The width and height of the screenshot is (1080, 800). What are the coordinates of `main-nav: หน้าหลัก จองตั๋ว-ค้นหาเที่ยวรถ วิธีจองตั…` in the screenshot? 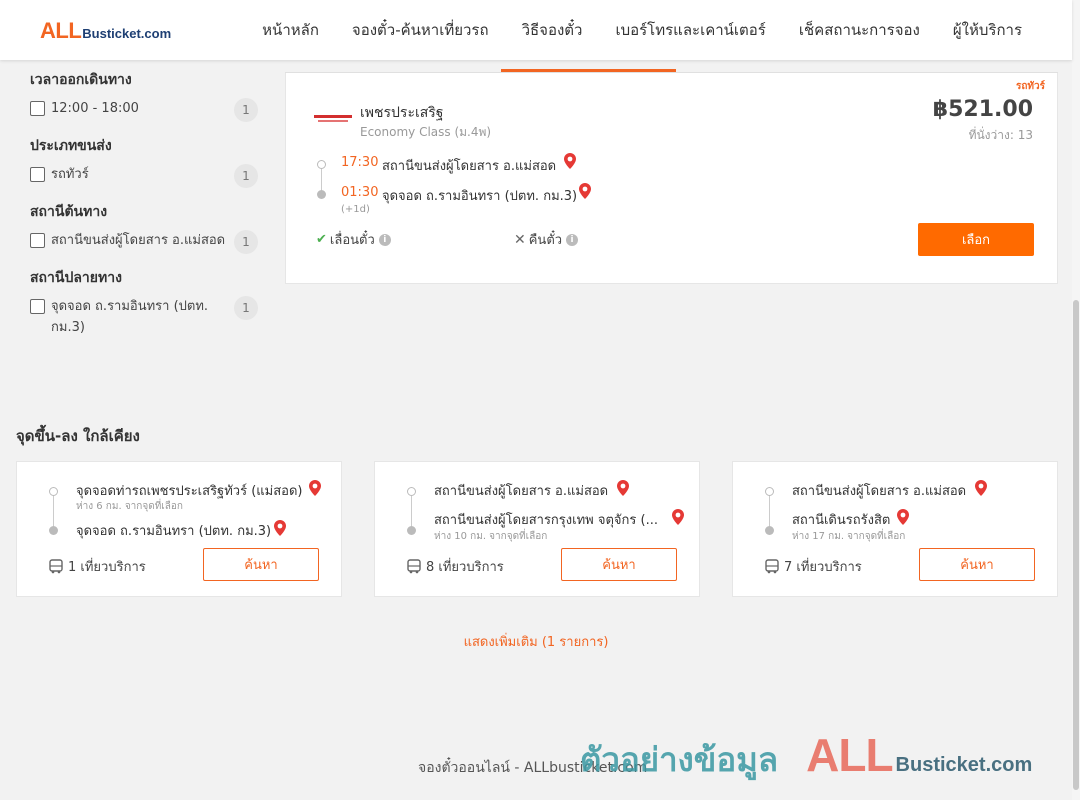 It's located at (625, 30).